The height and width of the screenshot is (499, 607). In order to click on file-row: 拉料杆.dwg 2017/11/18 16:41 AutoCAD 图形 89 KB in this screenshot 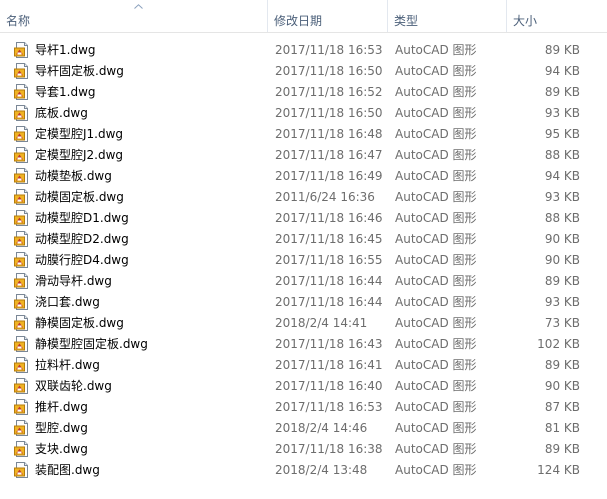, I will do `click(303, 365)`.